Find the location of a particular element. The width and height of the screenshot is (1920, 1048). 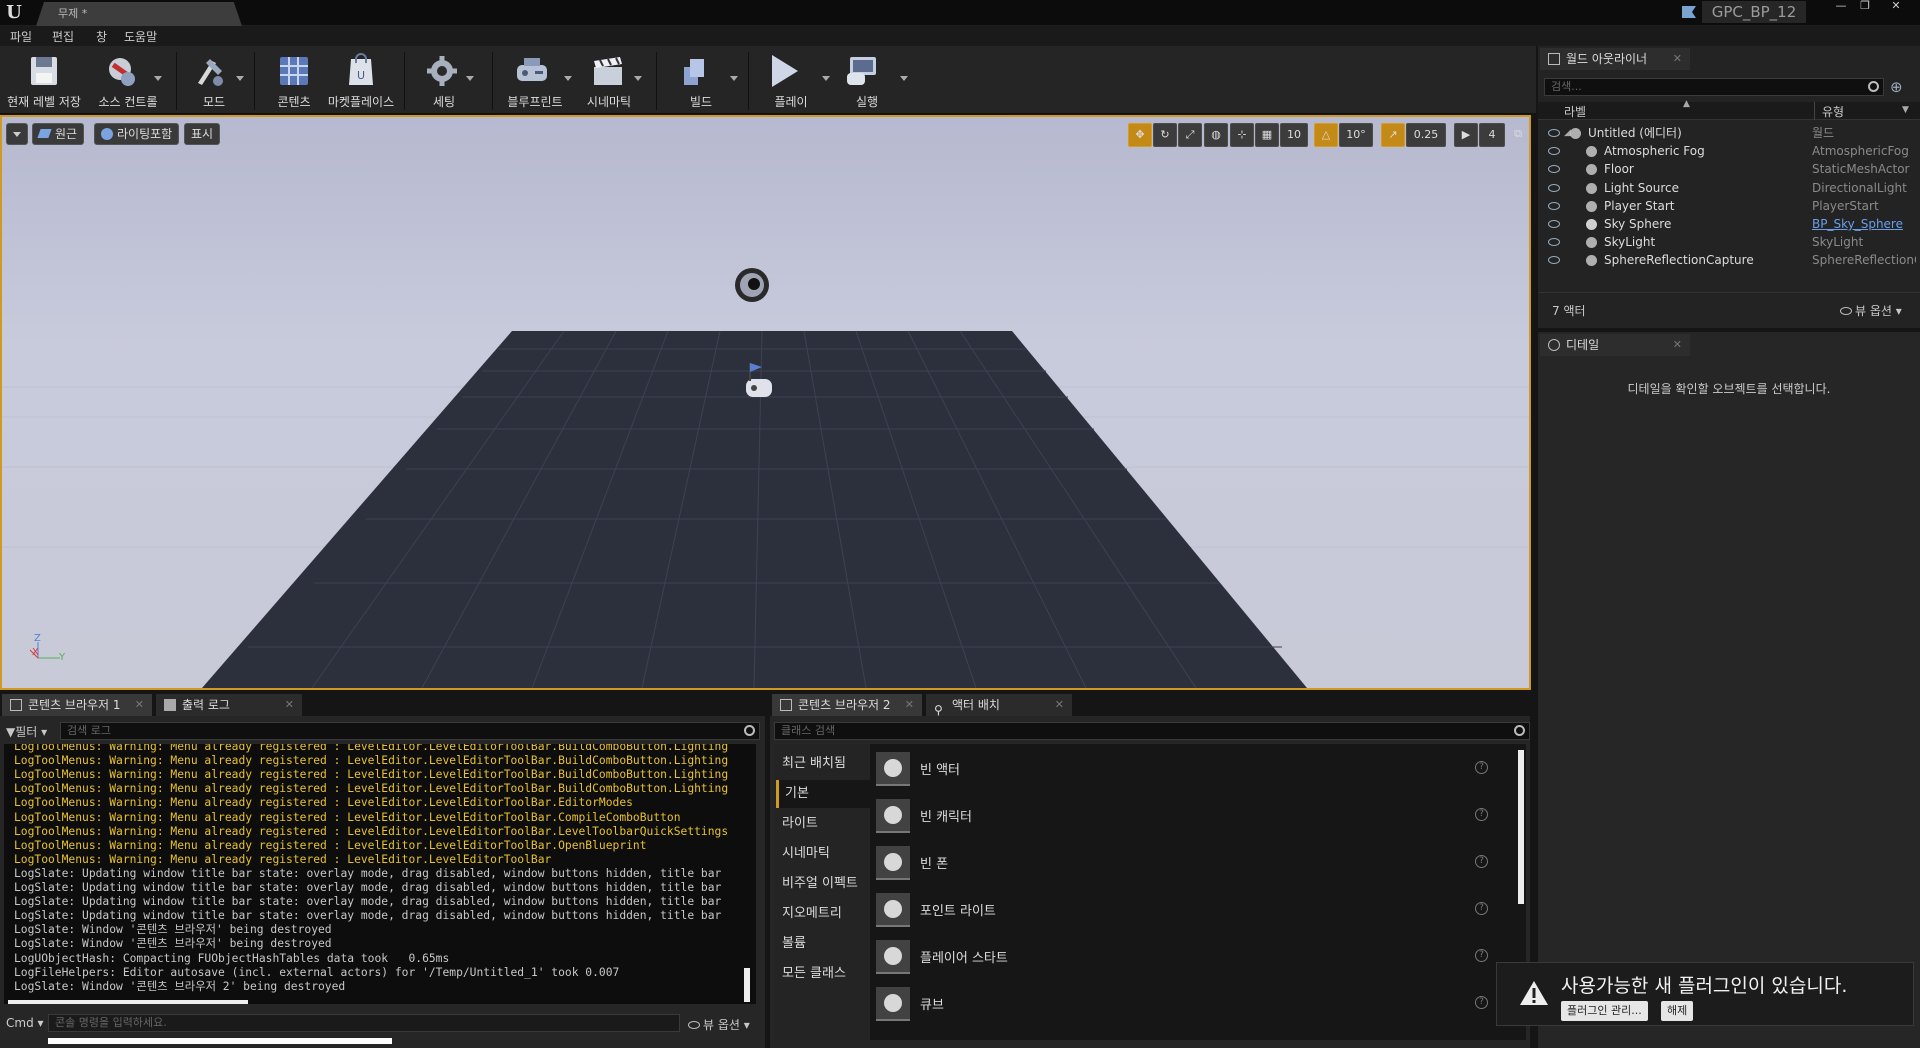

column-label: 라벨 is located at coordinates (1575, 111).